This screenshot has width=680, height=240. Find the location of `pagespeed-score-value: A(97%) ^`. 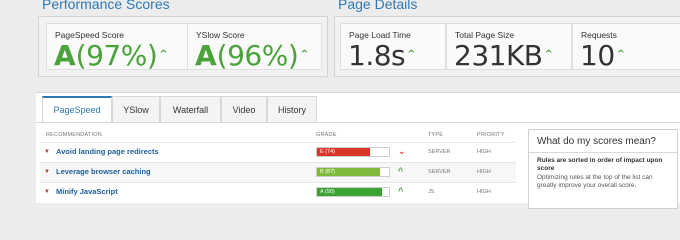

pagespeed-score-value: A(97%) ^ is located at coordinates (111, 54).